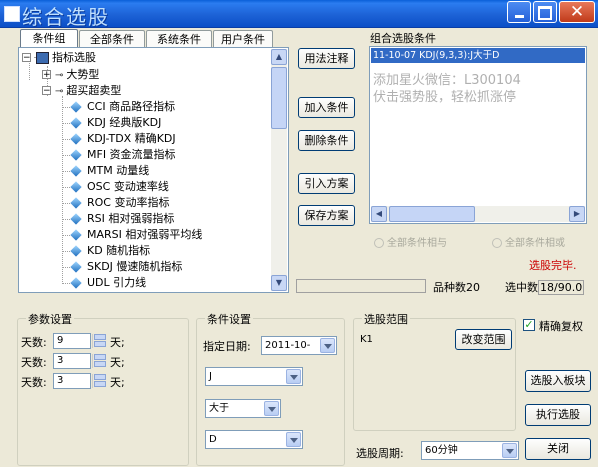 Image resolution: width=598 pixels, height=467 pixels. Describe the element at coordinates (74, 57) in the screenshot. I see `tree-root-label: 指标选股` at that location.